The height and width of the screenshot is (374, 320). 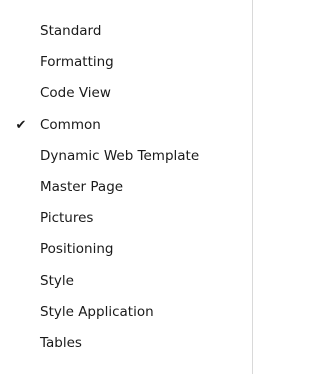 I want to click on menu-item-label: Positioning, so click(x=77, y=249).